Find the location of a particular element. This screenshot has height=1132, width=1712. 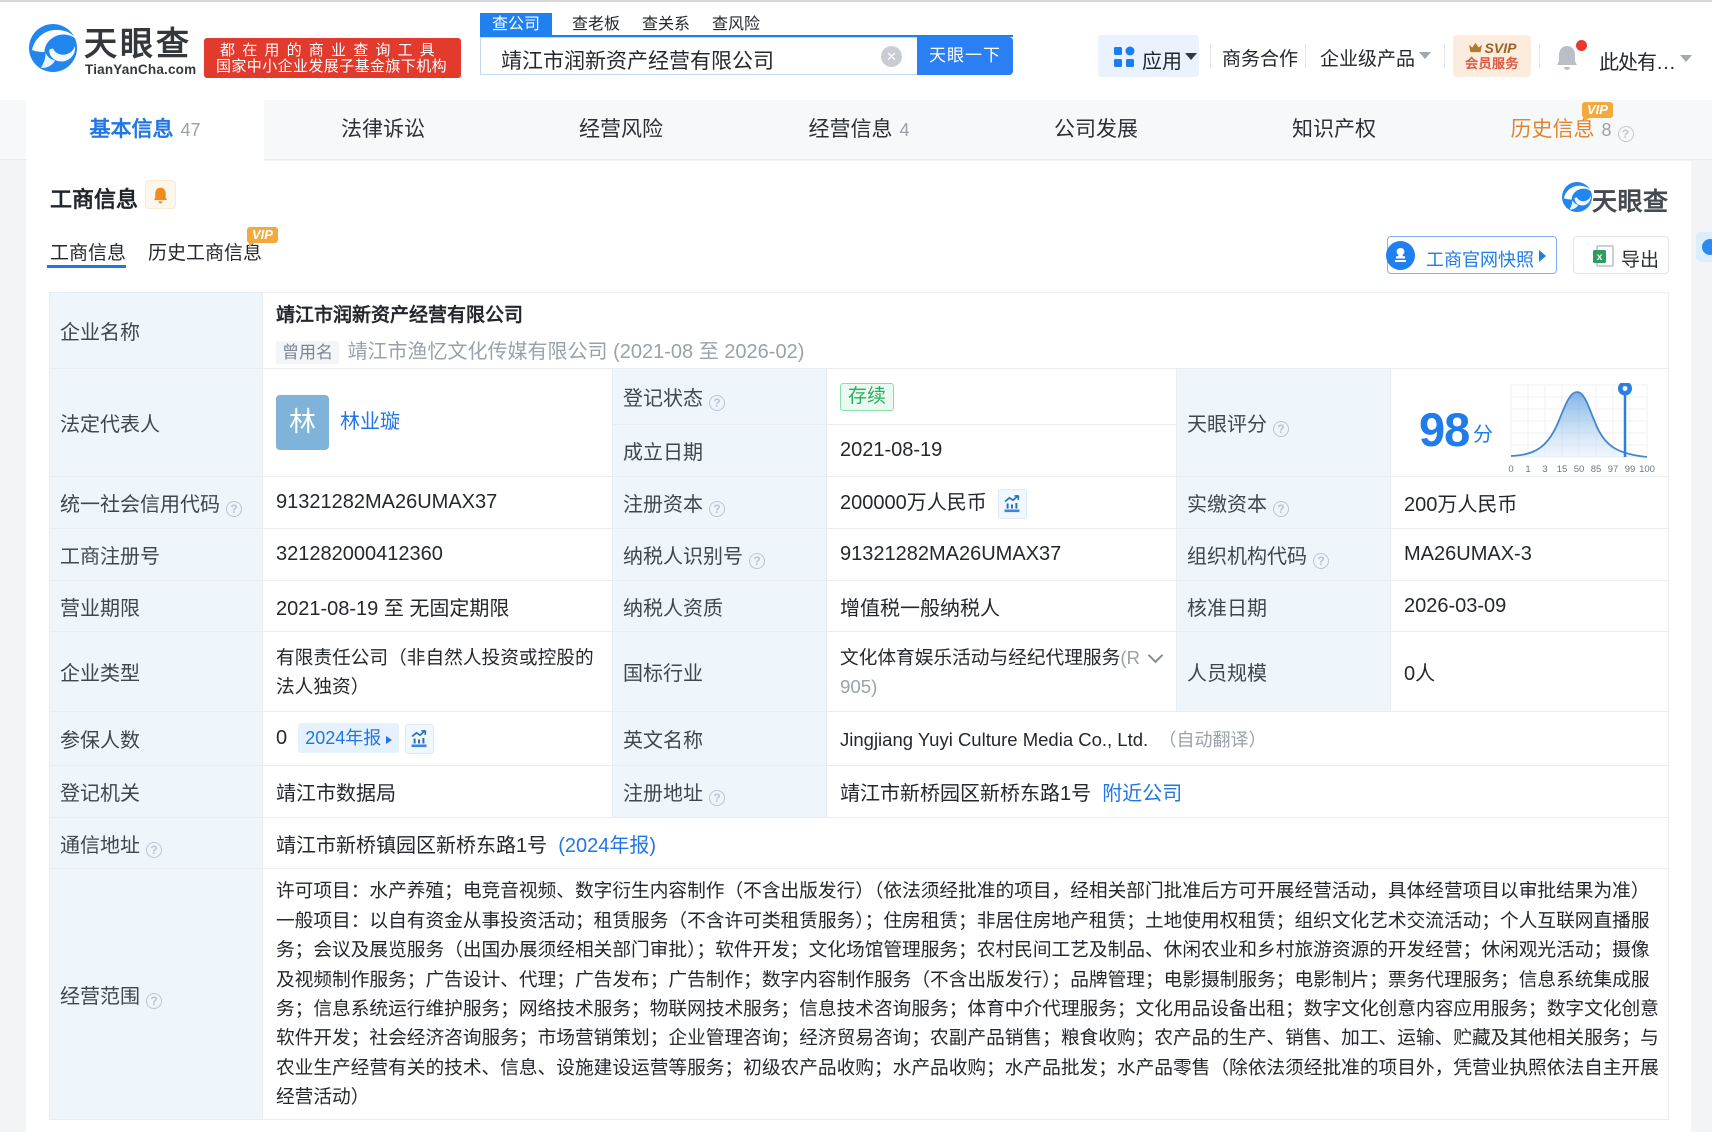

svg-text: 97 is located at coordinates (1613, 469).